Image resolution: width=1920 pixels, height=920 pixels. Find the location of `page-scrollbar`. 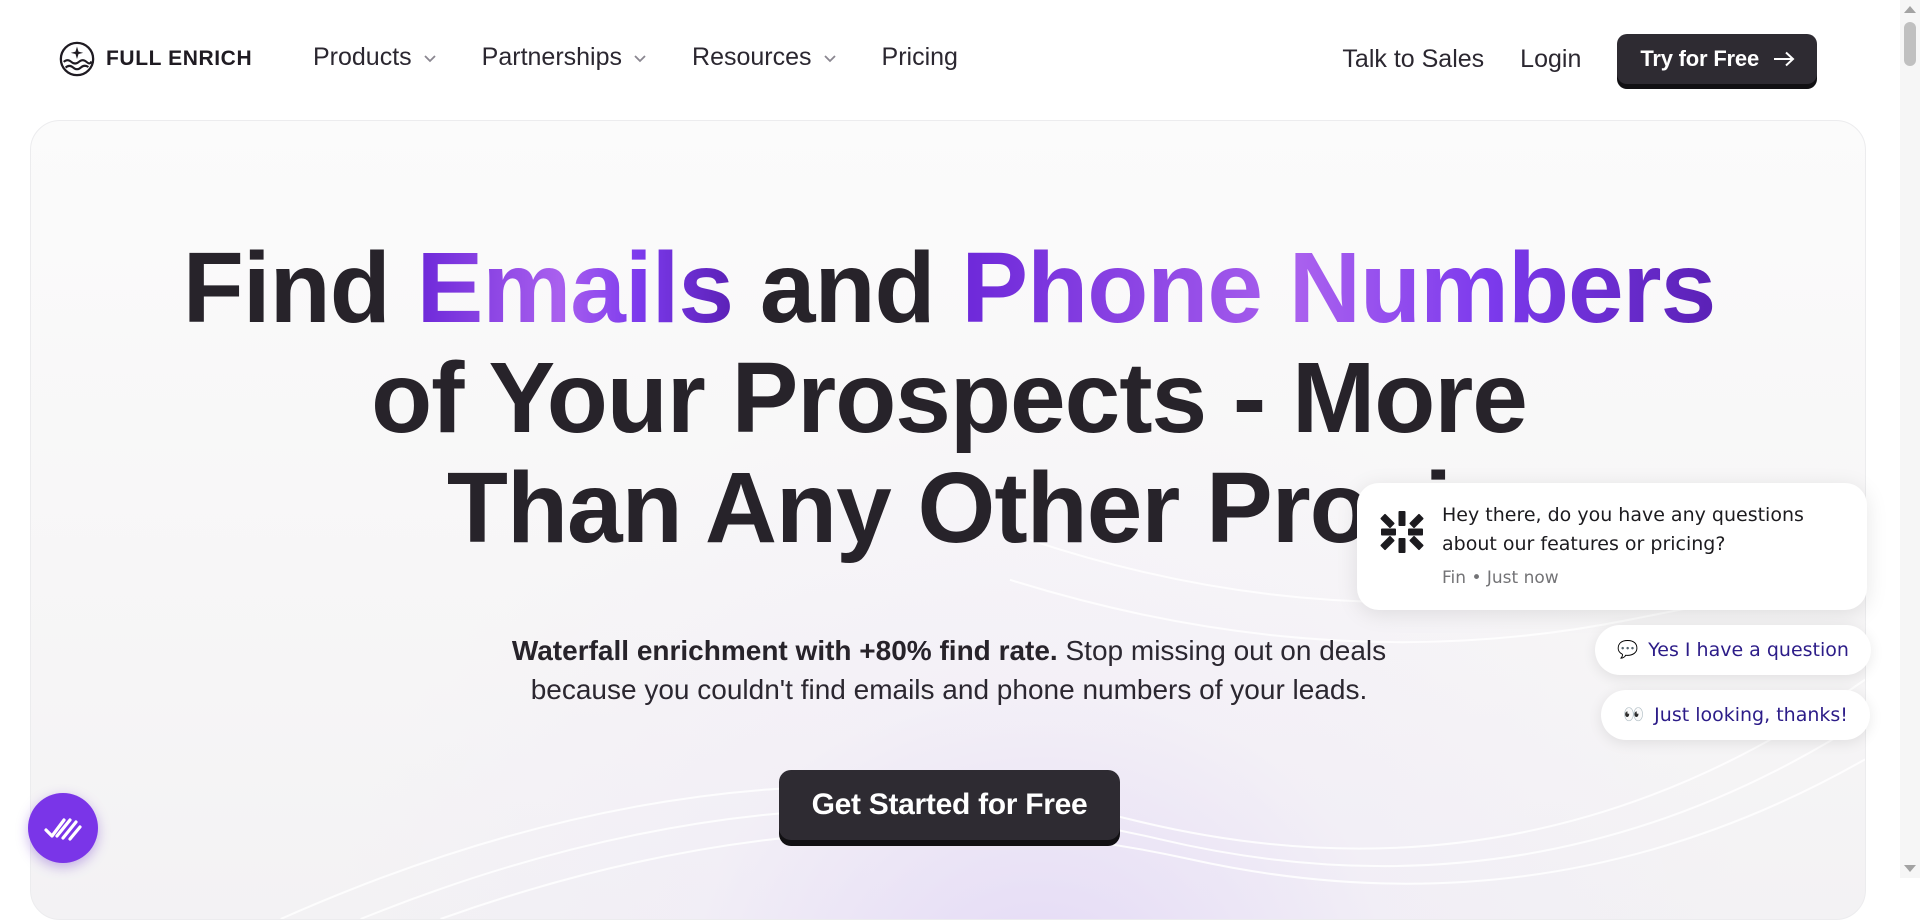

page-scrollbar is located at coordinates (1910, 439).